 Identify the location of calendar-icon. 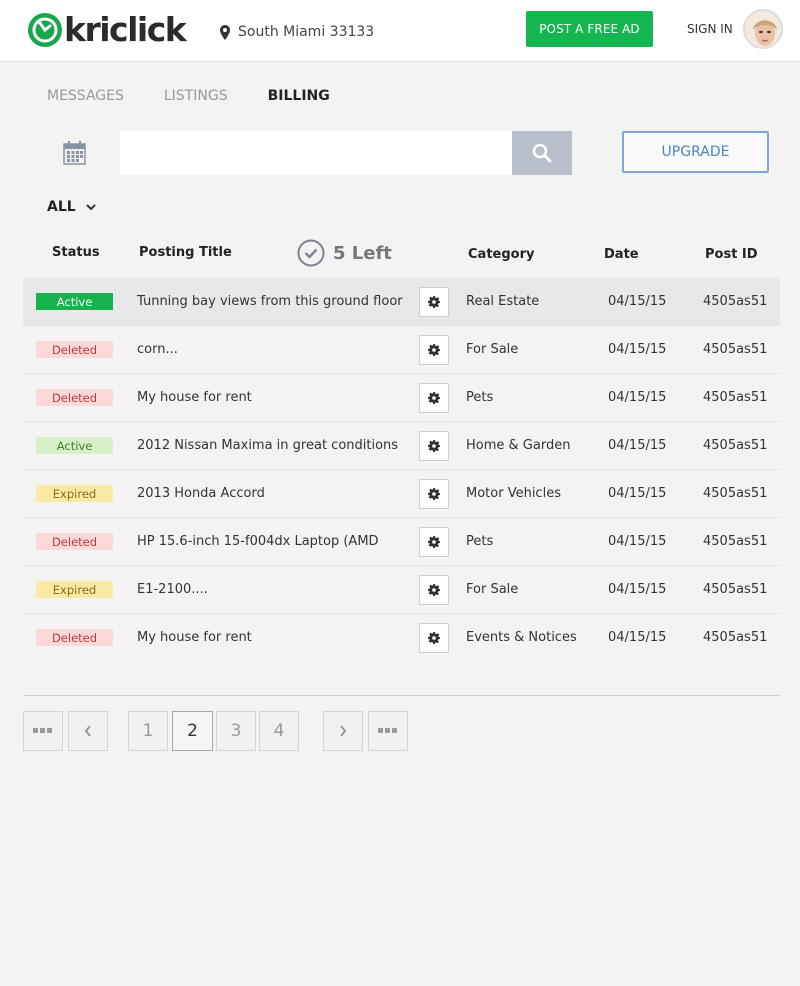
(74, 155).